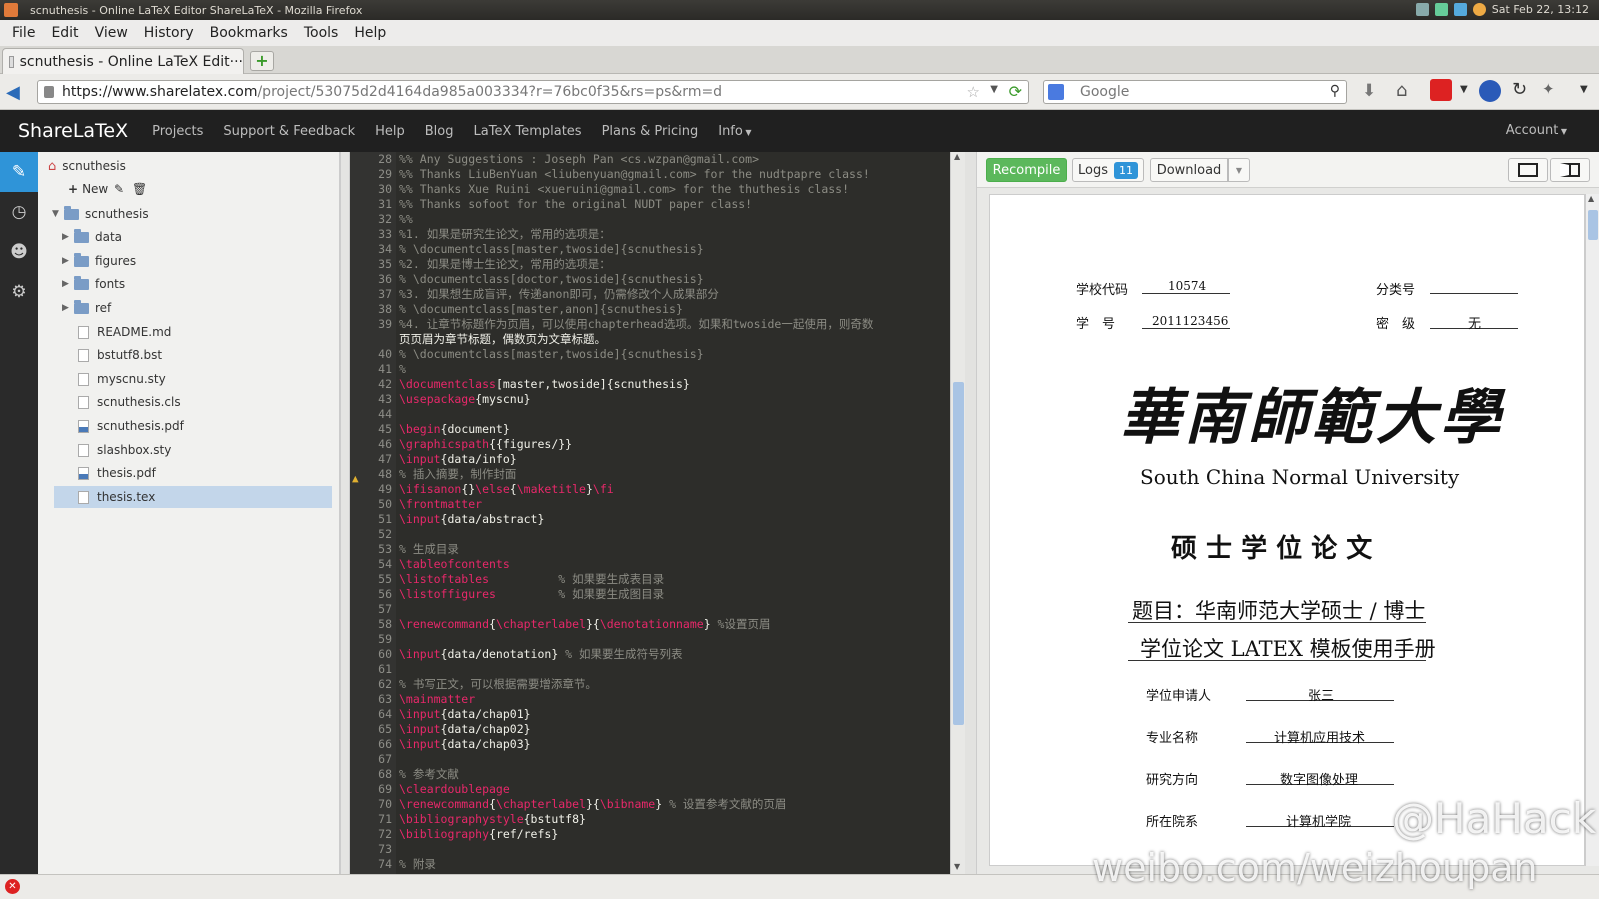 This screenshot has height=899, width=1599. I want to click on code-line: 页页眉为章节标题，偶数页为文章标题。, so click(502, 339).